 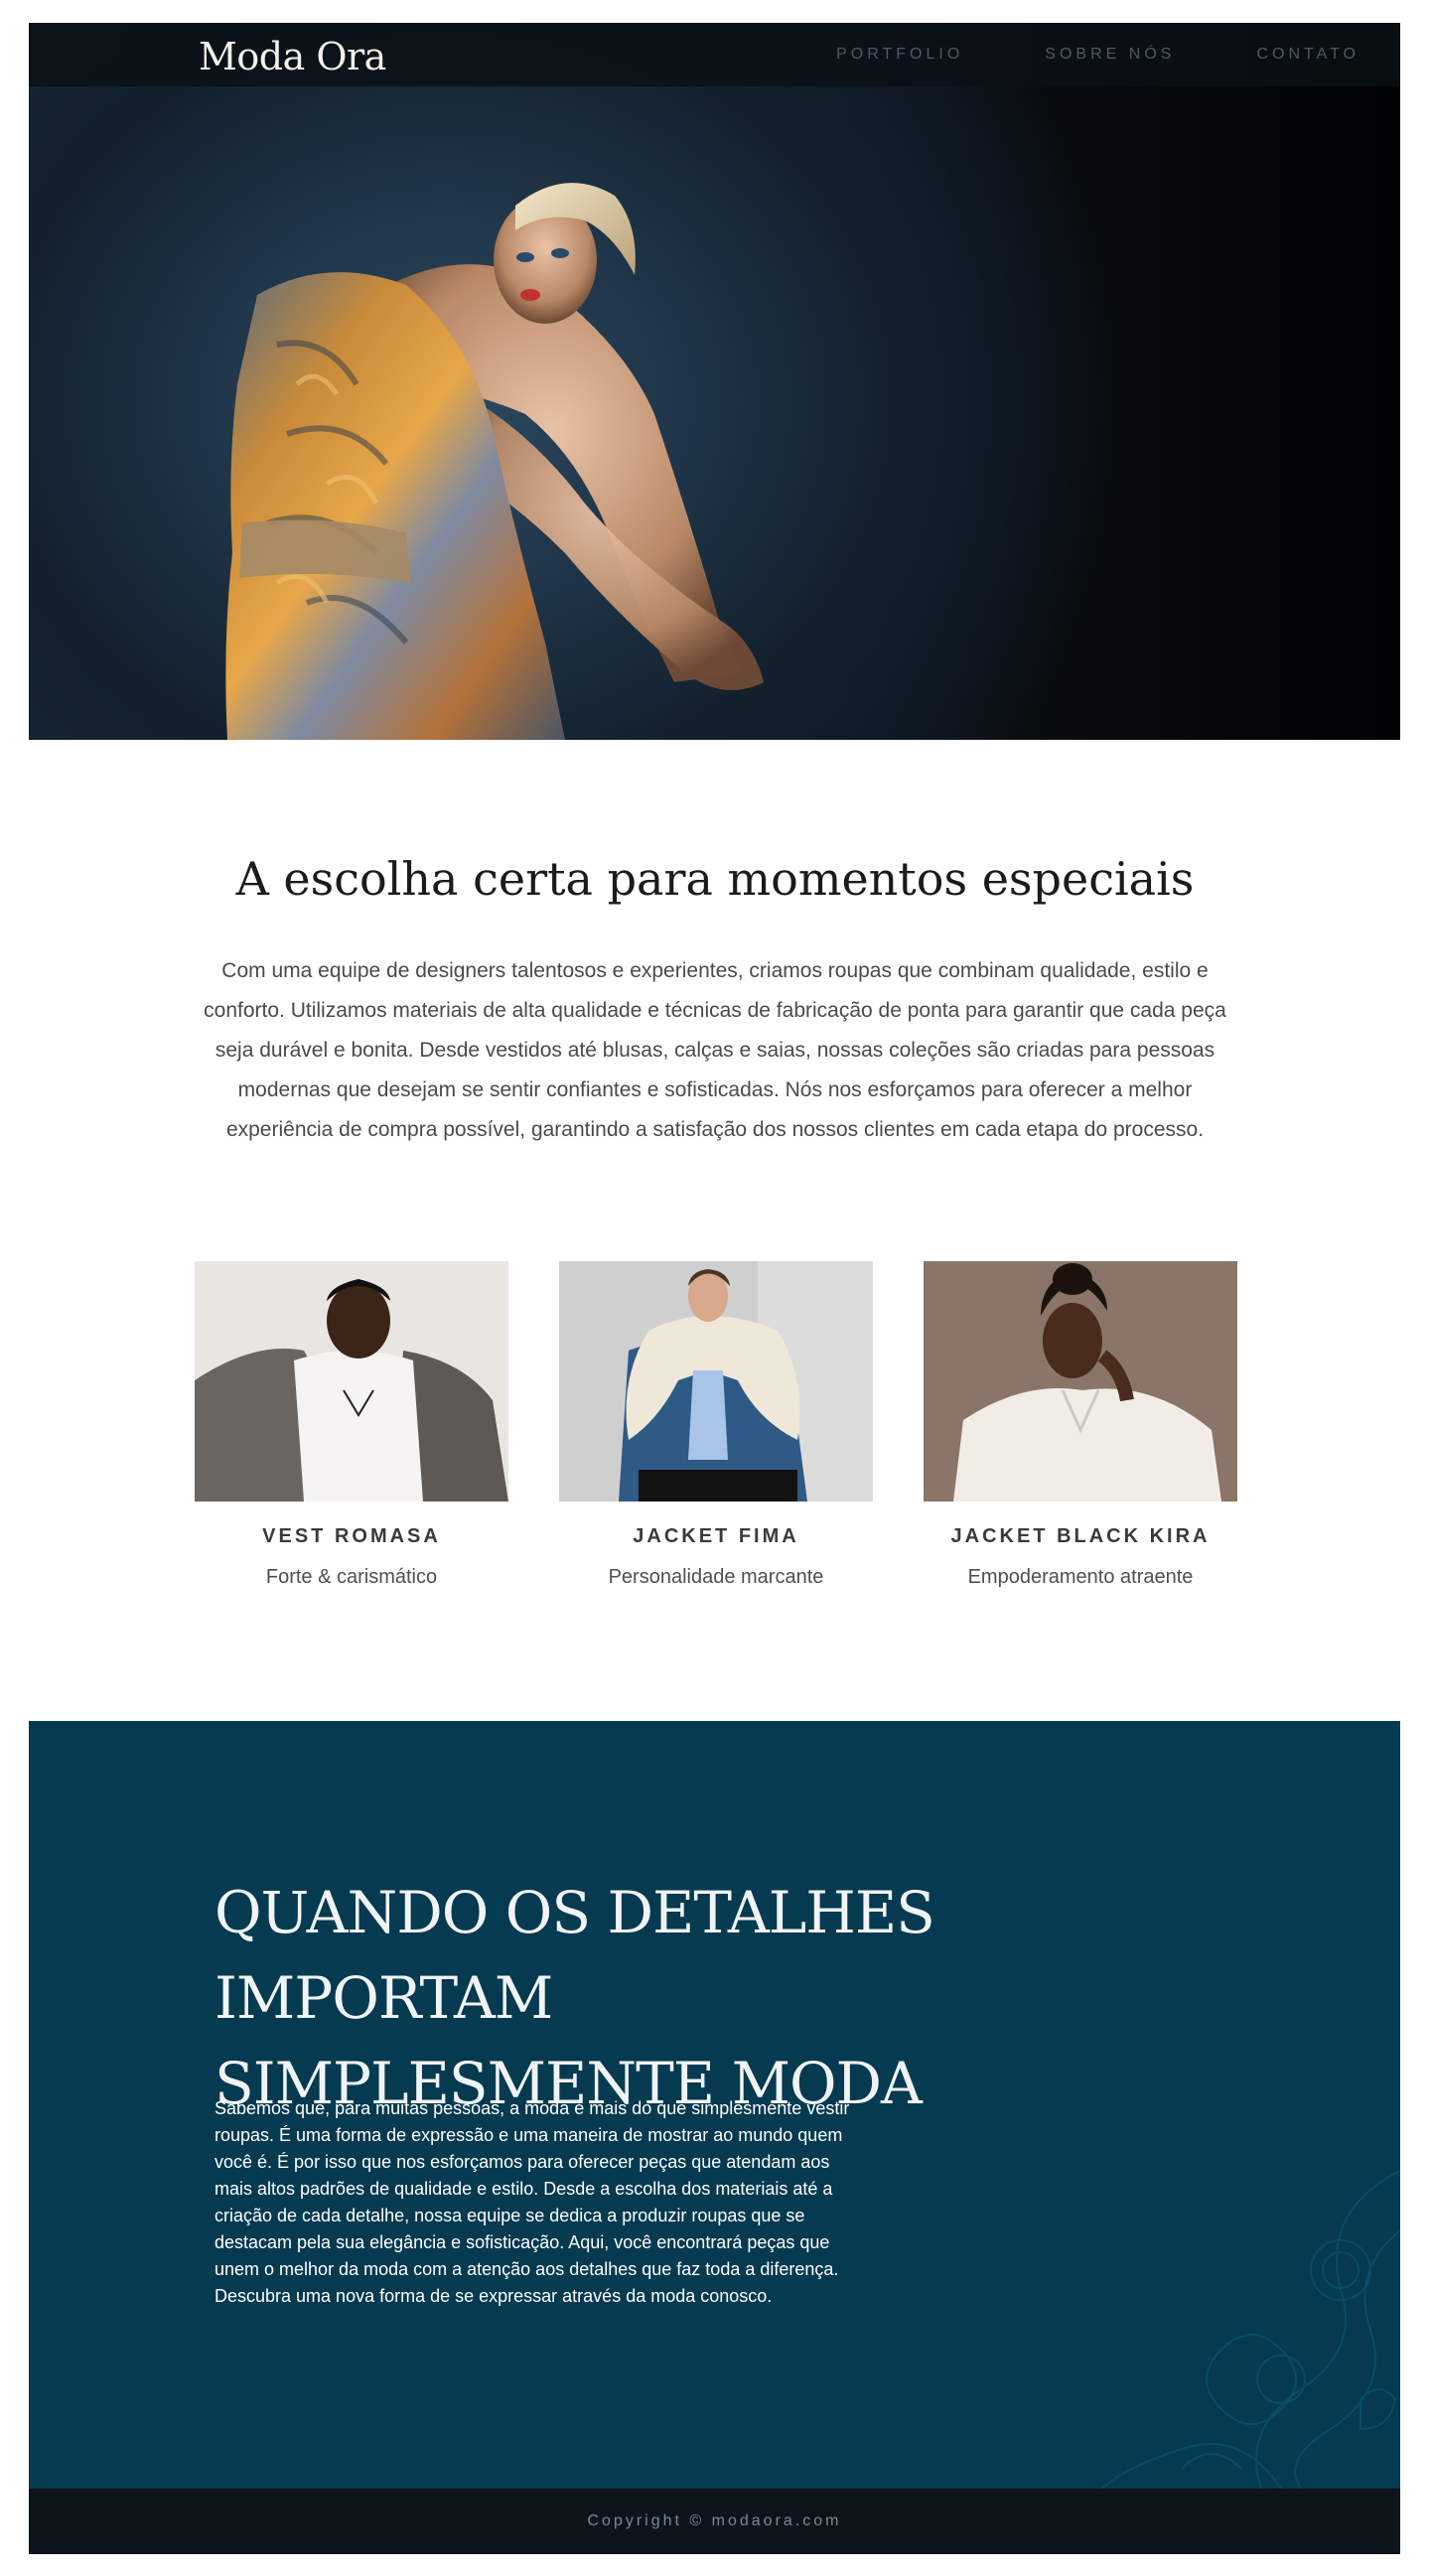 What do you see at coordinates (715, 879) in the screenshot?
I see `intro-title: A escolha certa para momentos especiais` at bounding box center [715, 879].